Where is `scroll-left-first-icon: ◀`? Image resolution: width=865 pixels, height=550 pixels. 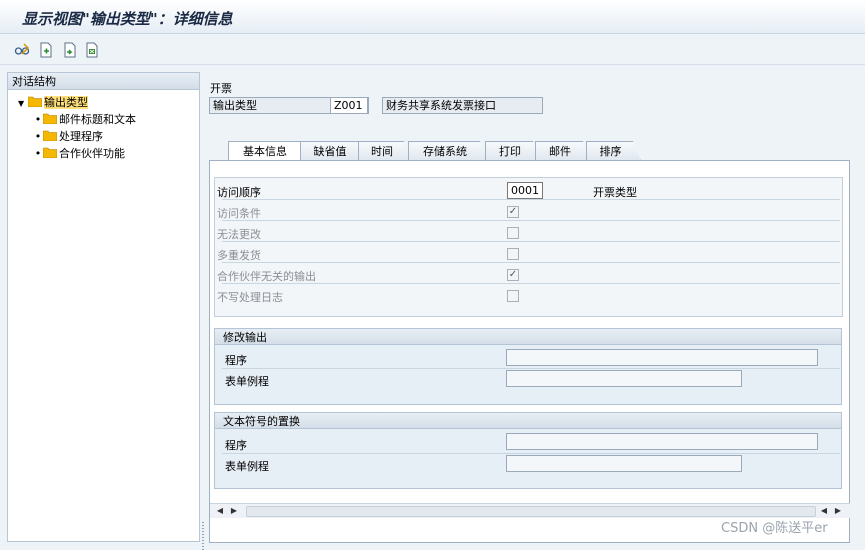 scroll-left-first-icon: ◀ is located at coordinates (220, 511).